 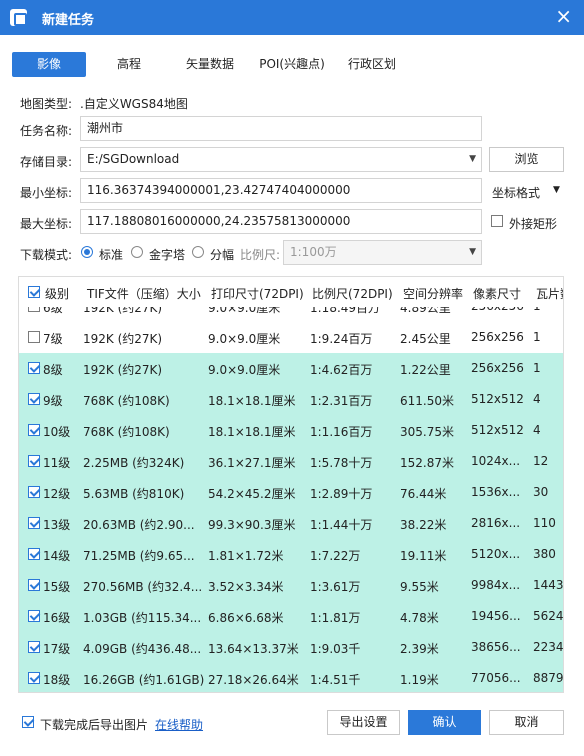 What do you see at coordinates (281, 128) in the screenshot?
I see `task-name-input: 潮州市` at bounding box center [281, 128].